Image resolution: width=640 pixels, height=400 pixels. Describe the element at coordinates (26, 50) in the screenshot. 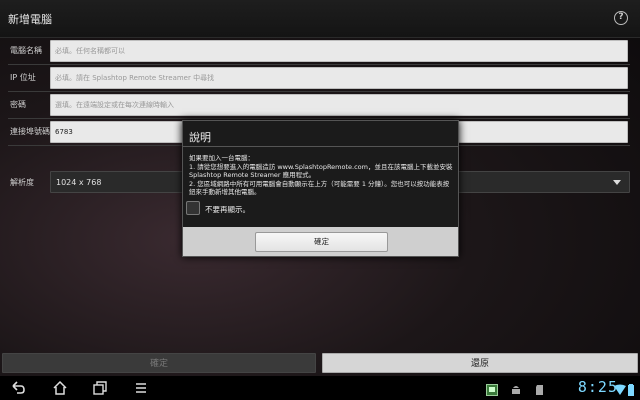

I see `name-label: 電腦名稱` at that location.